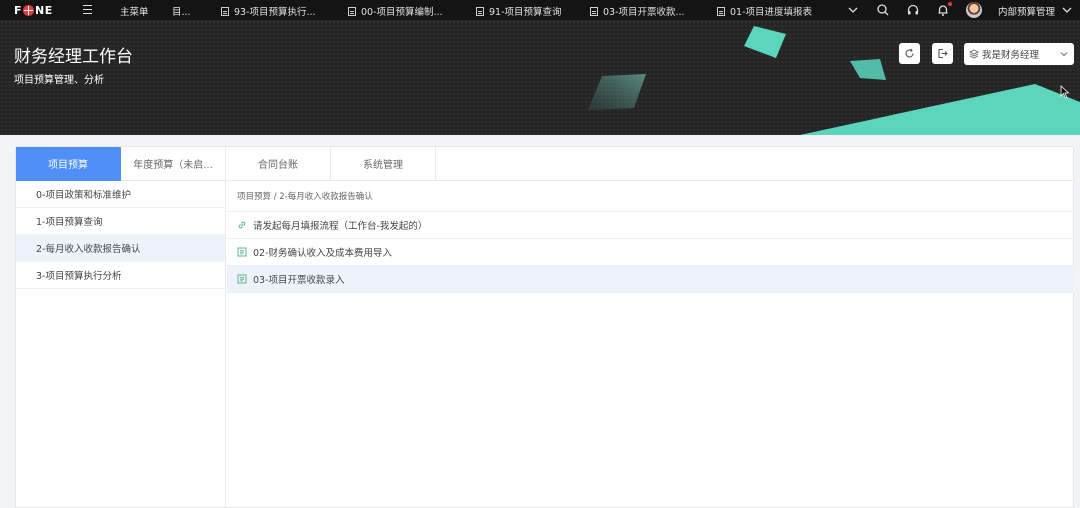 This screenshot has height=508, width=1080. What do you see at coordinates (44, 10) in the screenshot?
I see `logo-letters-ne: NE` at bounding box center [44, 10].